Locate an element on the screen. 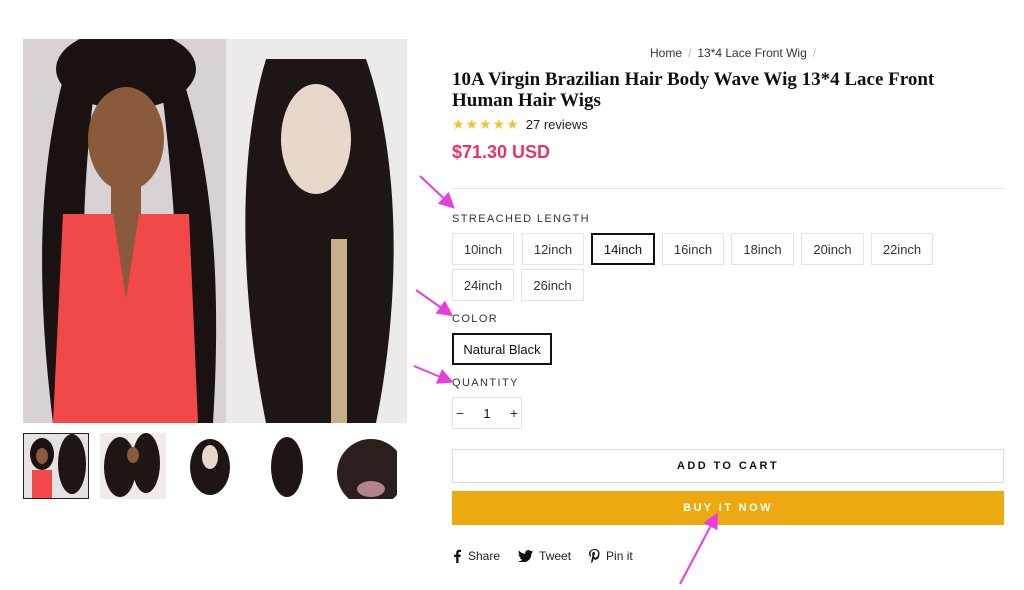 This screenshot has height=590, width=1024. divider is located at coordinates (728, 188).